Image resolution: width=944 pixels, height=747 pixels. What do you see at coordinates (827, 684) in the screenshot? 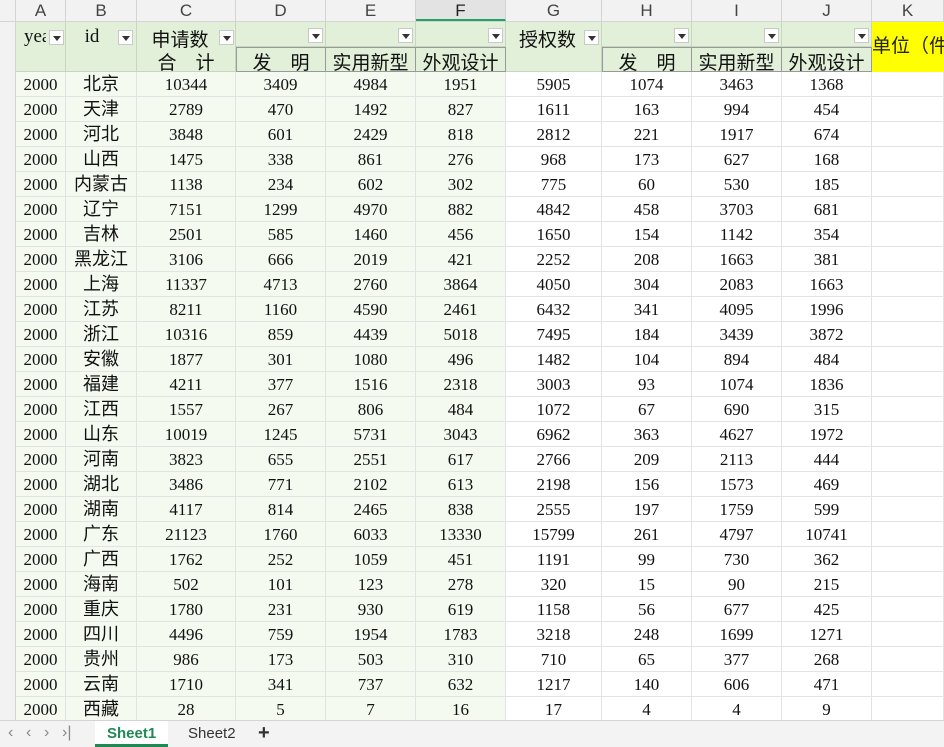
I see `cell-grant-design: 471` at bounding box center [827, 684].